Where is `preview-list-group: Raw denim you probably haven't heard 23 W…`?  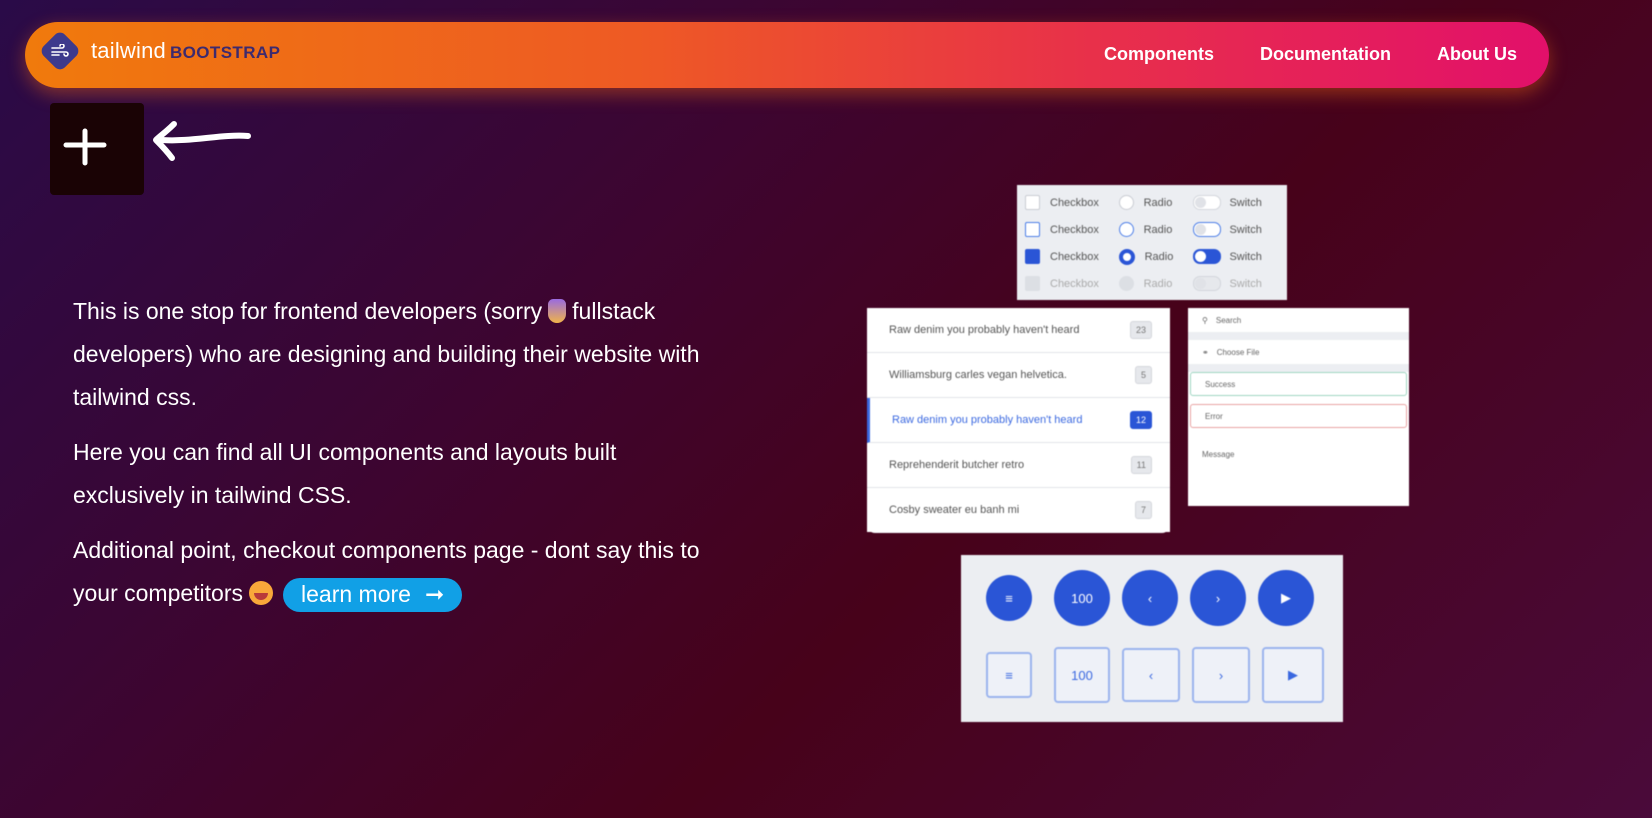
preview-list-group: Raw denim you probably haven't heard 23 W… is located at coordinates (1018, 420).